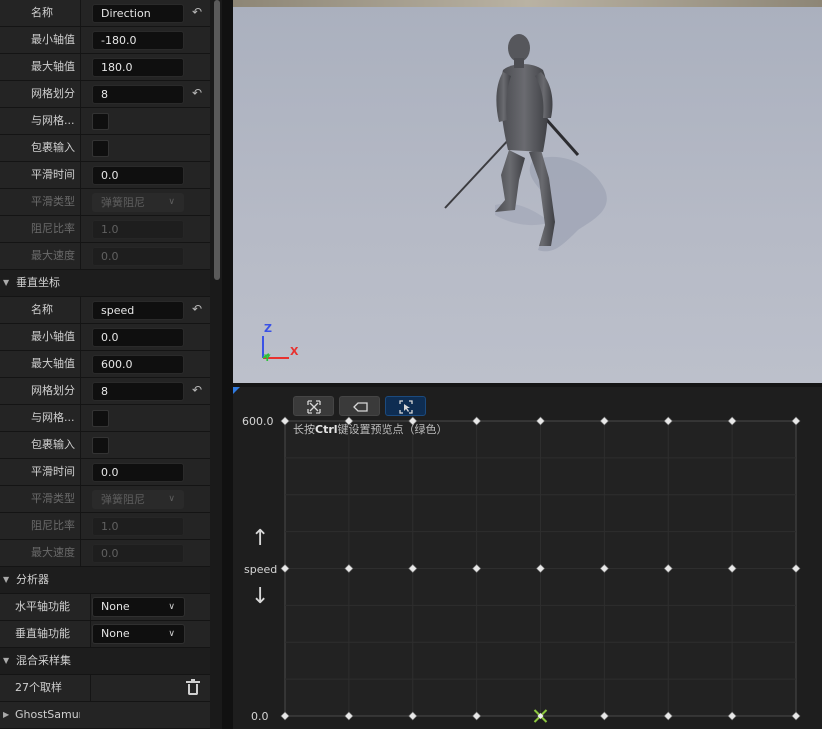 Image resolution: width=822 pixels, height=729 pixels. What do you see at coordinates (53, 390) in the screenshot?
I see `property-label: 网格划分` at bounding box center [53, 390].